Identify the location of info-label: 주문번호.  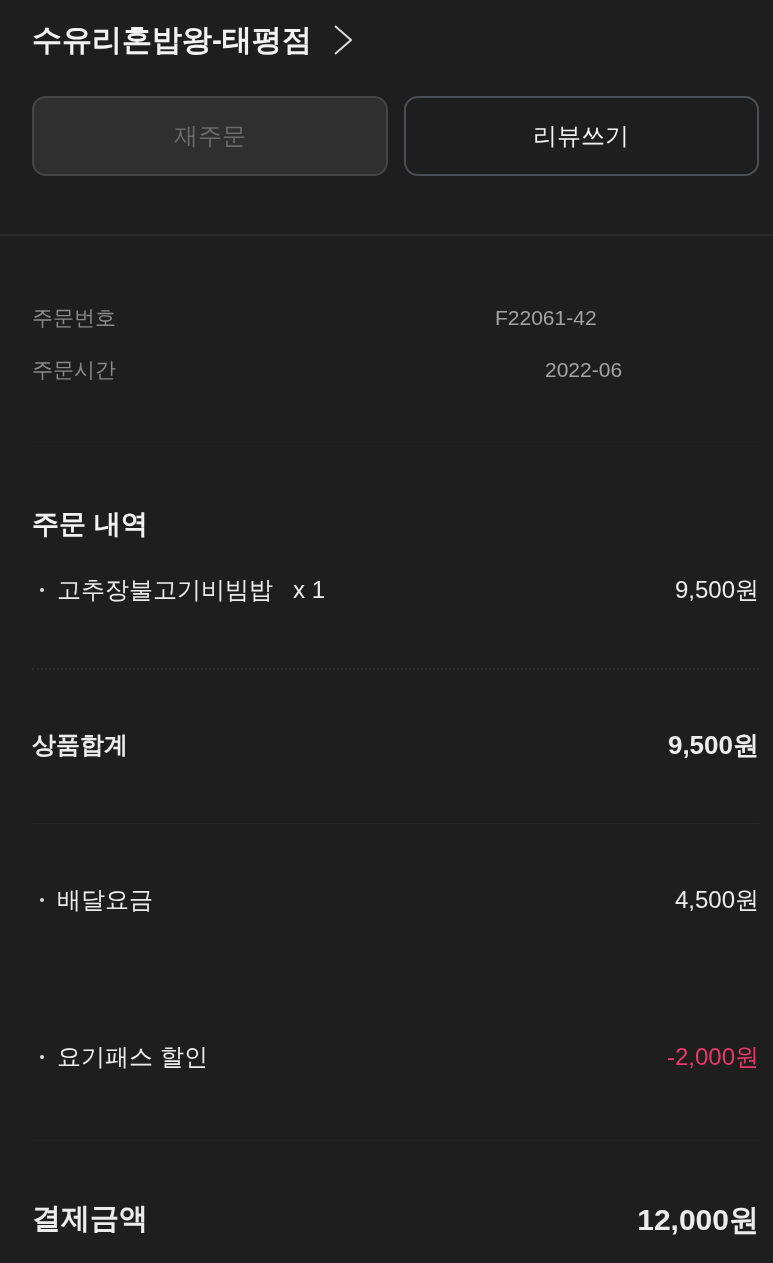
(74, 318).